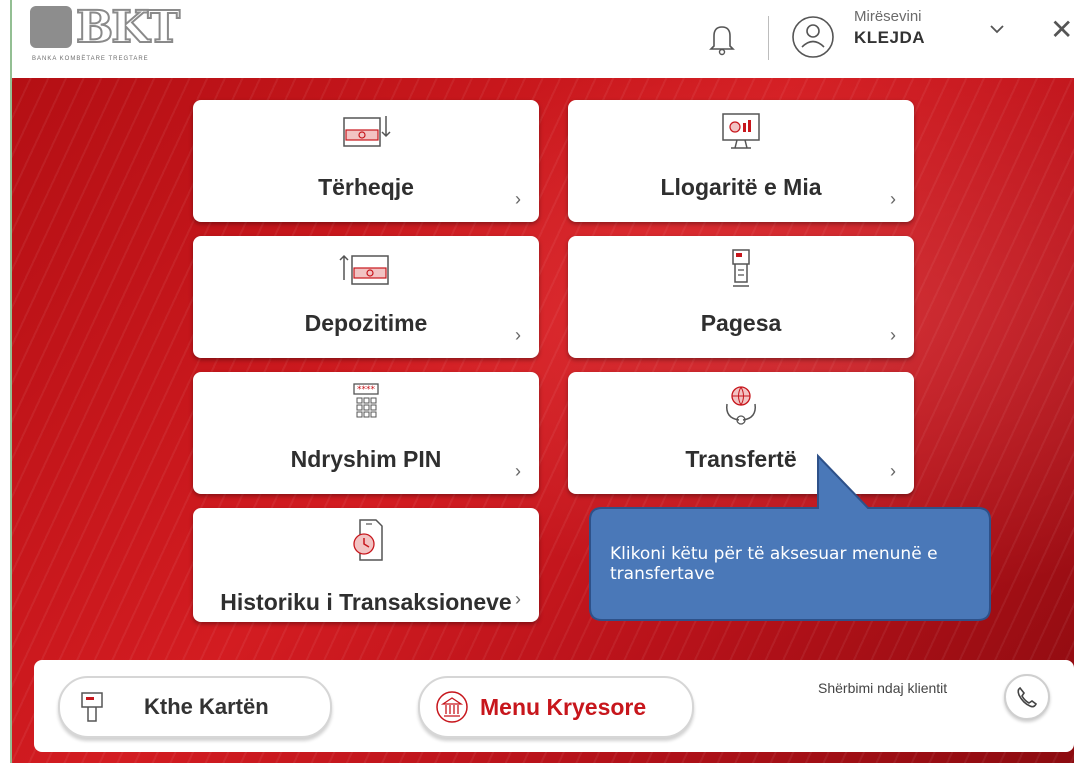 The image size is (1088, 763). I want to click on tile-deposits-label: Depozitime, so click(366, 323).